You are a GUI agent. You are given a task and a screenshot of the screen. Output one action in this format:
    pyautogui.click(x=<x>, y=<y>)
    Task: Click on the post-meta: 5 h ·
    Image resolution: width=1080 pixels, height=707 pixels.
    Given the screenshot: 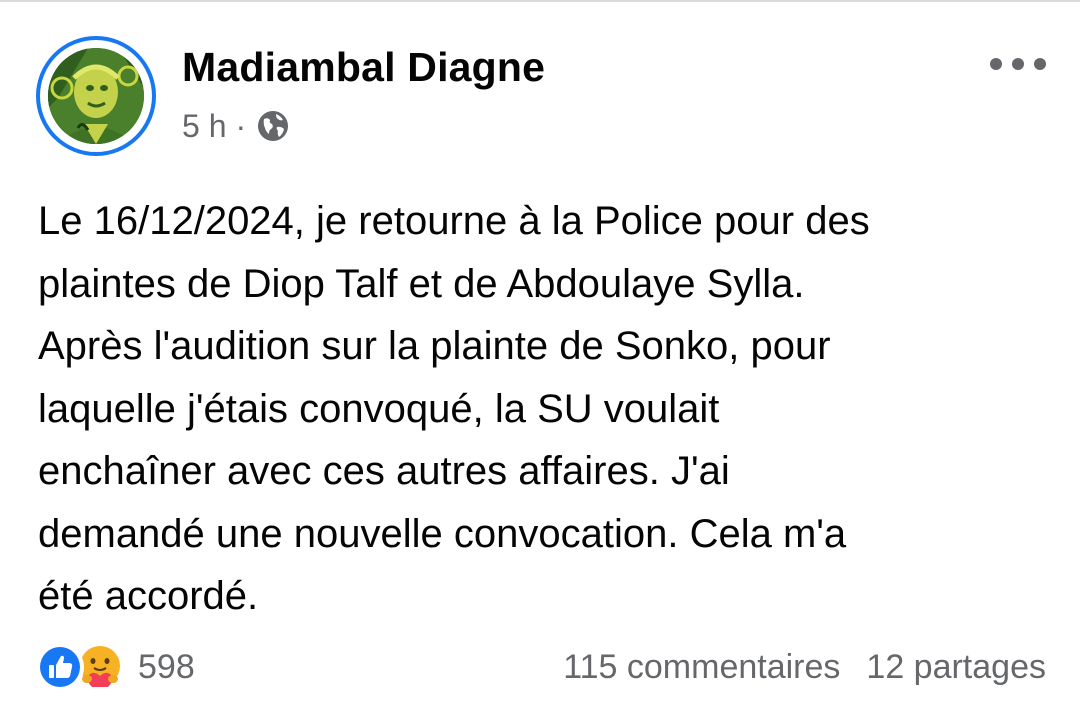 What is the action you would take?
    pyautogui.click(x=235, y=126)
    